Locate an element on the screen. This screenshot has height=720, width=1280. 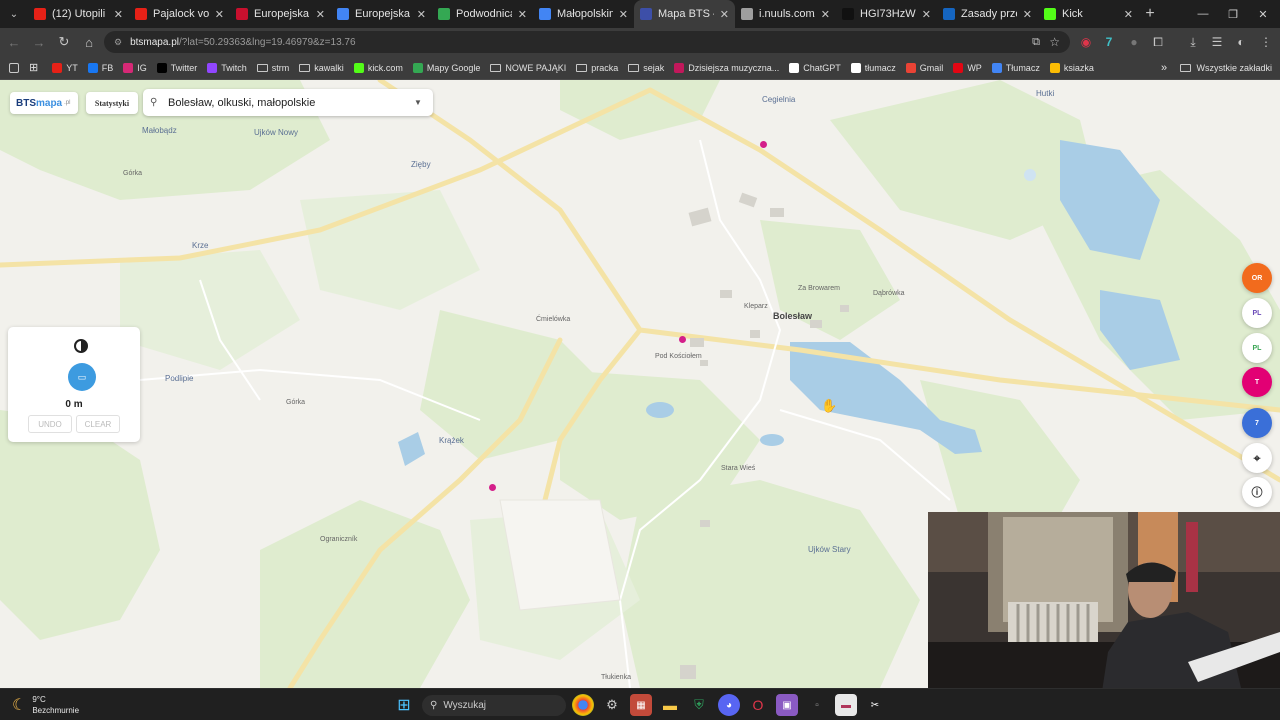
browser-tab: Podwodnica – ✕ is located at coordinates (482, 14).